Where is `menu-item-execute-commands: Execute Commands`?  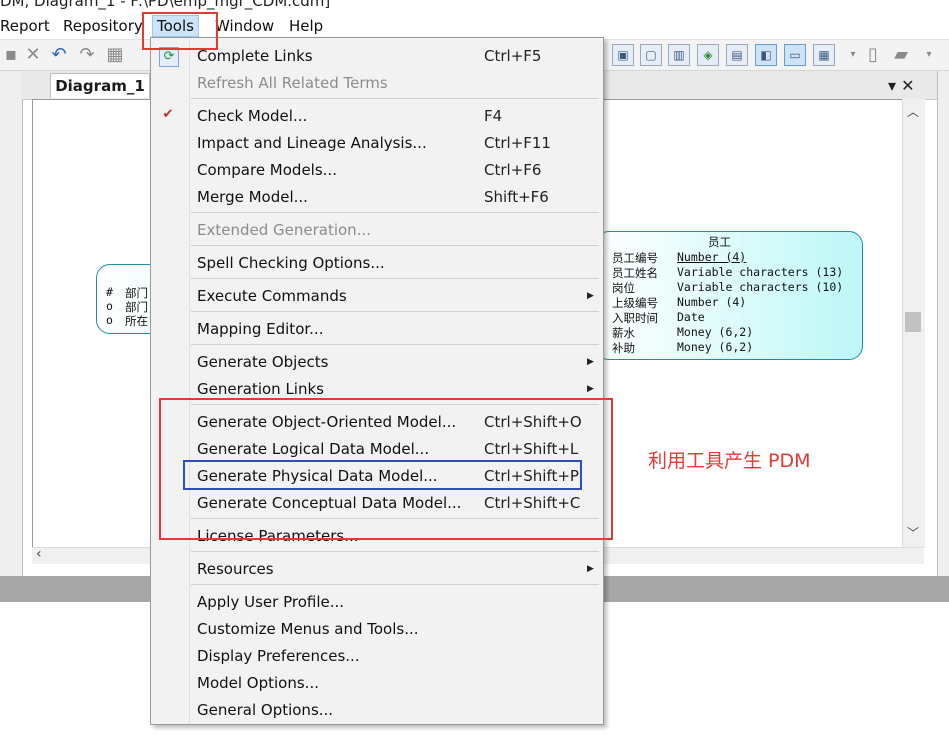 menu-item-execute-commands: Execute Commands is located at coordinates (272, 296).